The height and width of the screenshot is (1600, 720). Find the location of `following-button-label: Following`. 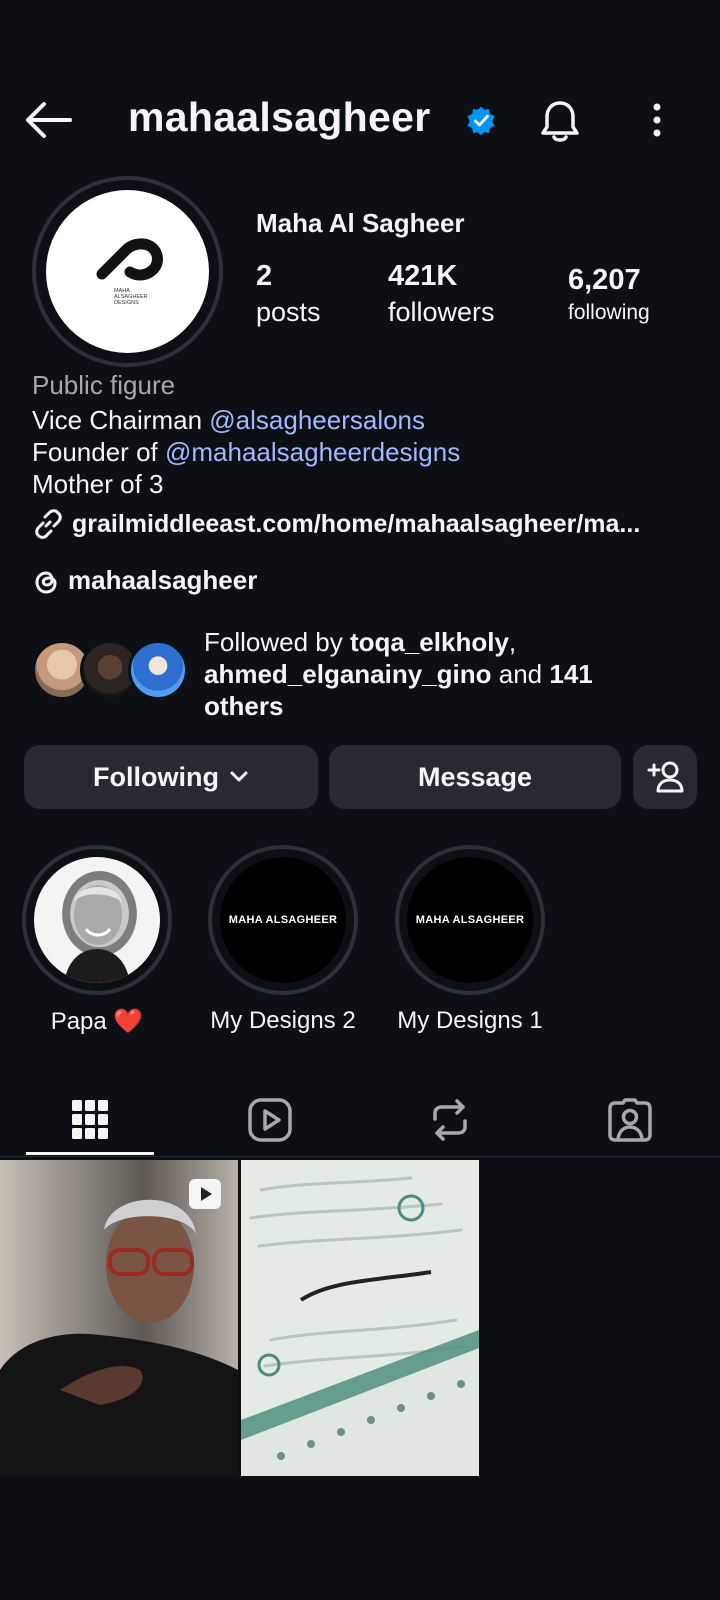

following-button-label: Following is located at coordinates (156, 776).